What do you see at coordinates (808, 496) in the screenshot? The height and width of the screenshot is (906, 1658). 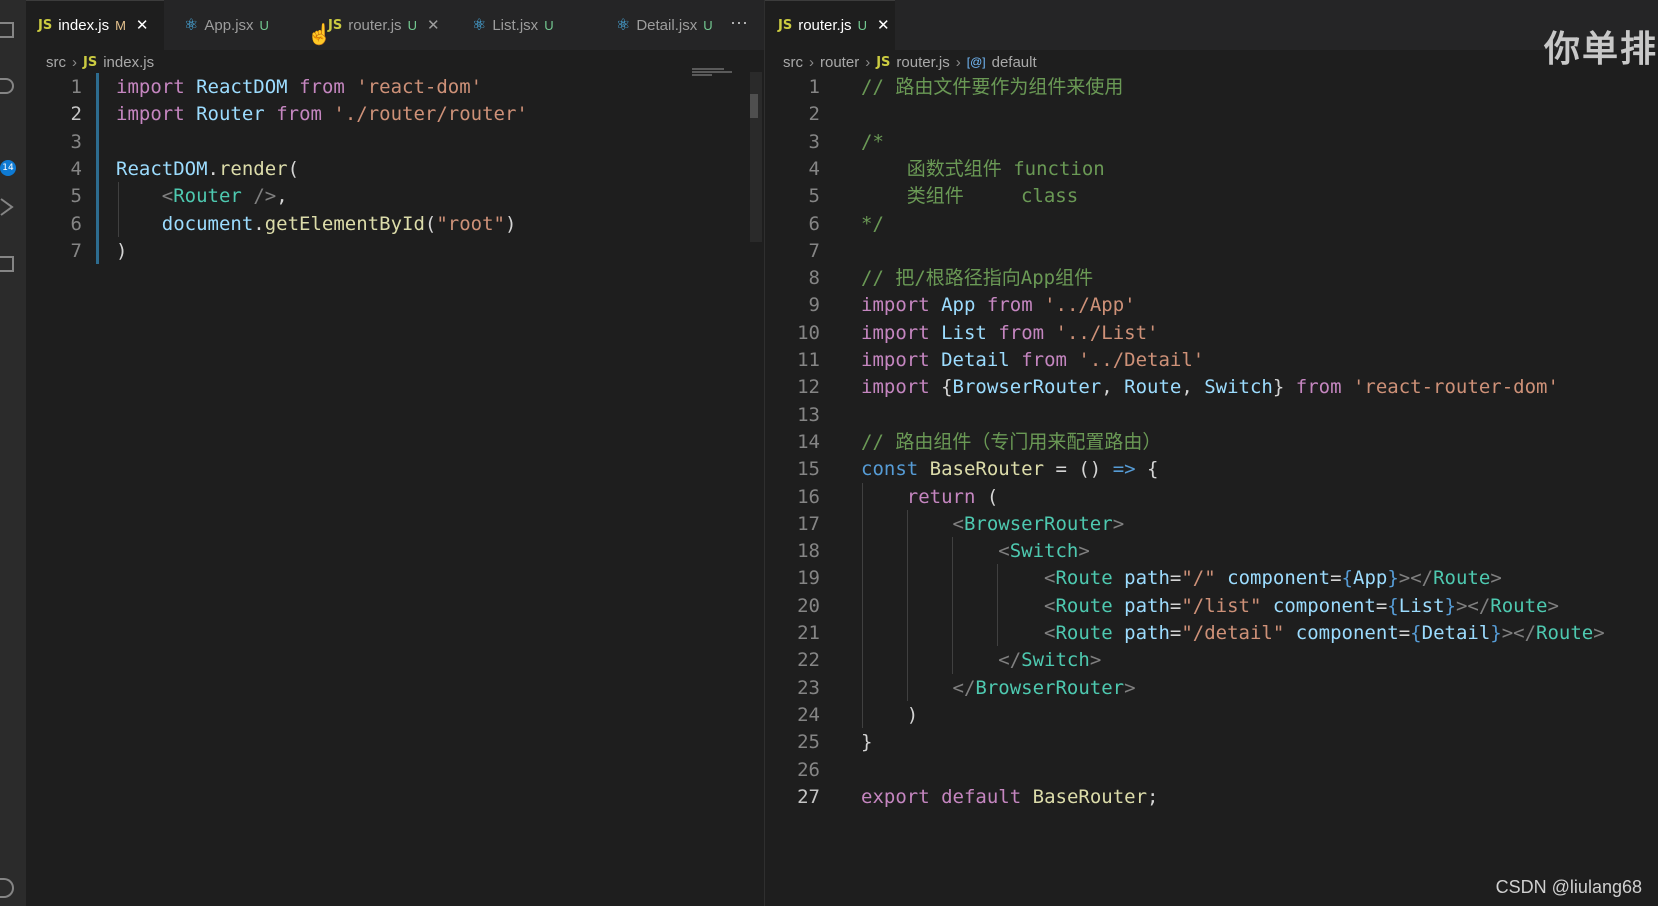 I see `line-number: 16` at bounding box center [808, 496].